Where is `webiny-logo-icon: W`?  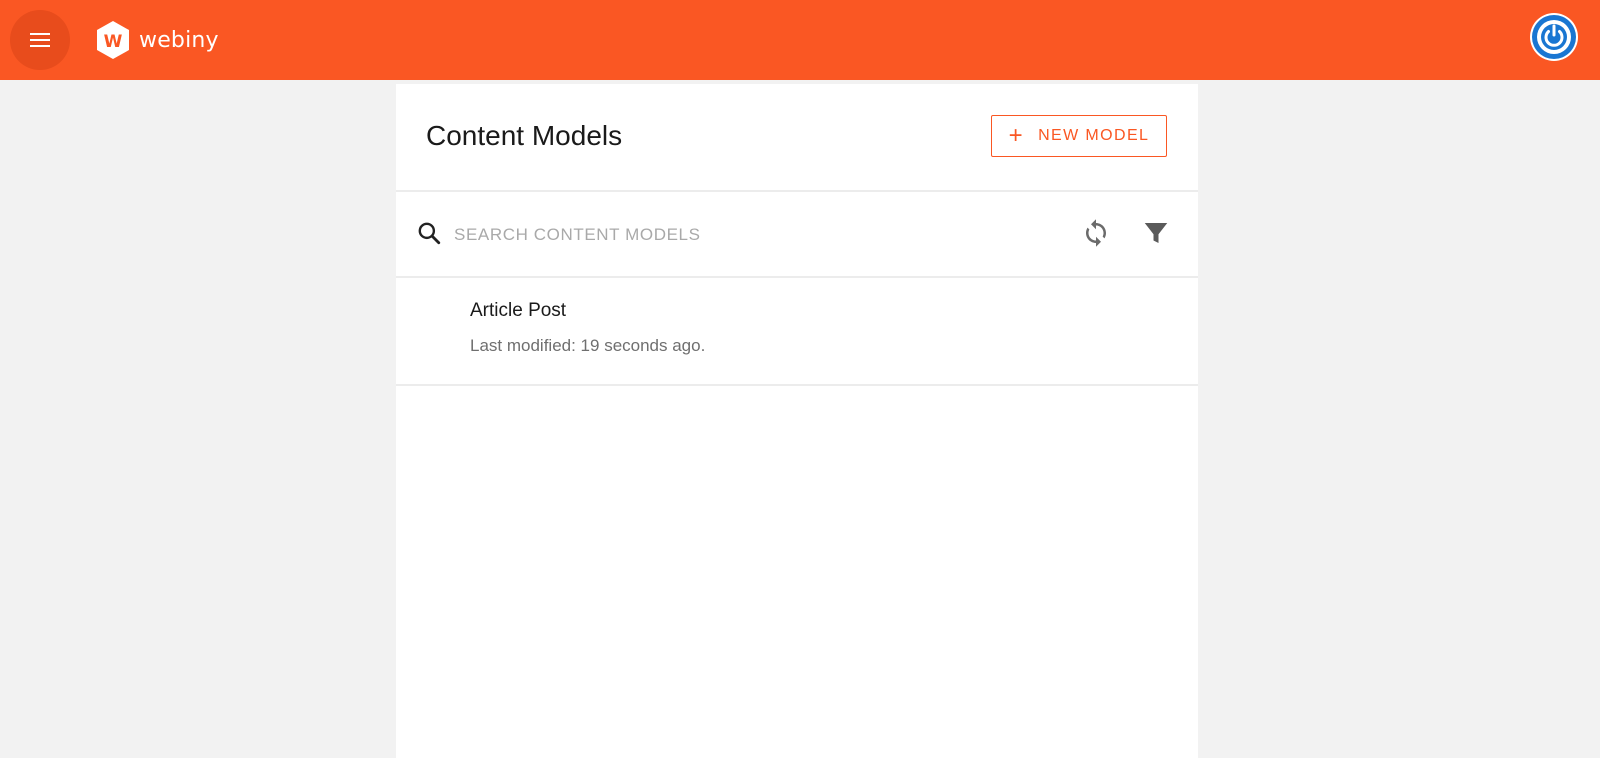
webiny-logo-icon: W is located at coordinates (113, 40).